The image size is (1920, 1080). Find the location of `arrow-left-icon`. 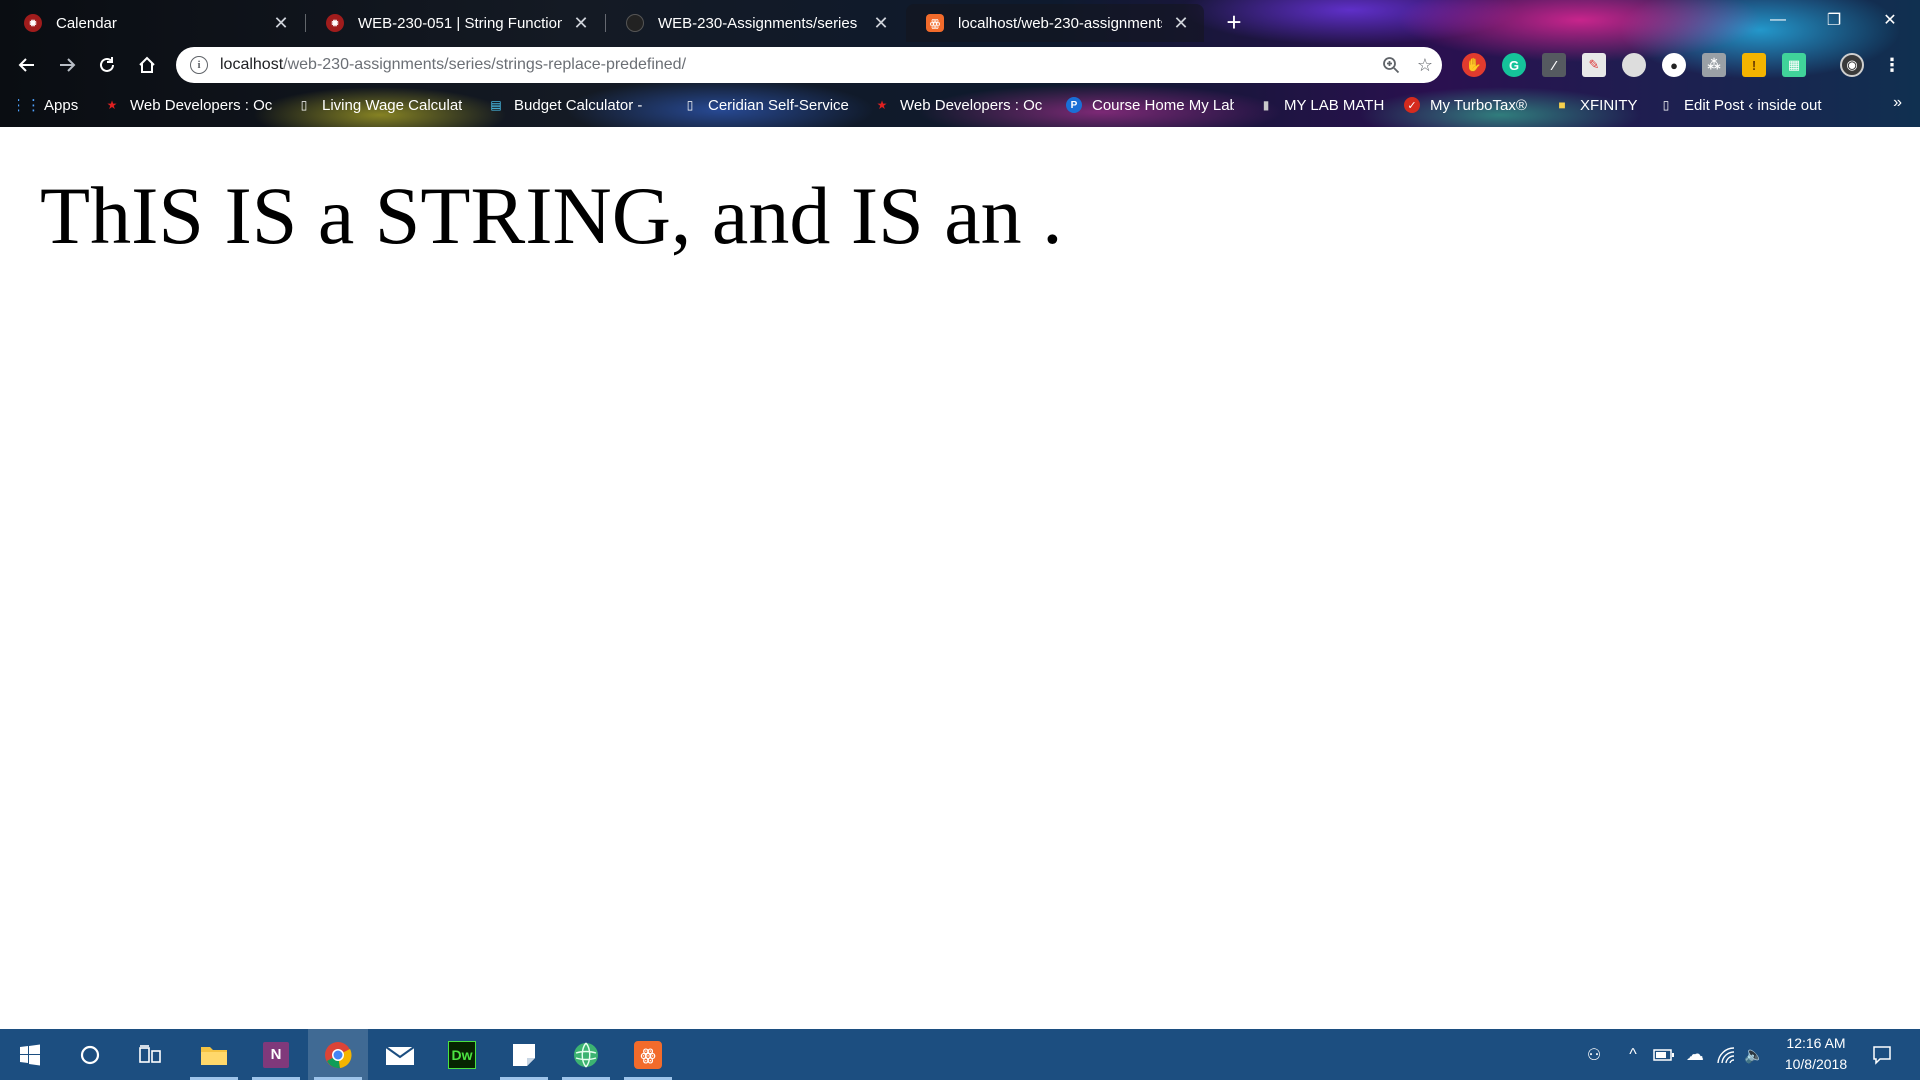

arrow-left-icon is located at coordinates (26, 65).